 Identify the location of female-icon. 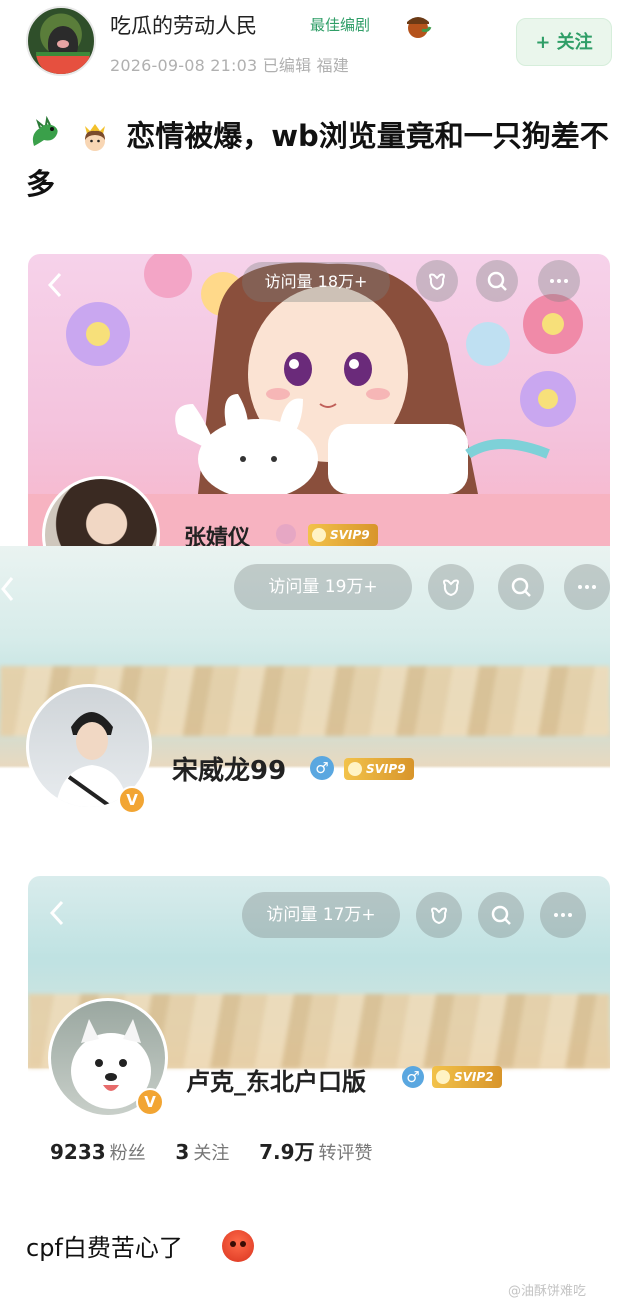
(286, 534).